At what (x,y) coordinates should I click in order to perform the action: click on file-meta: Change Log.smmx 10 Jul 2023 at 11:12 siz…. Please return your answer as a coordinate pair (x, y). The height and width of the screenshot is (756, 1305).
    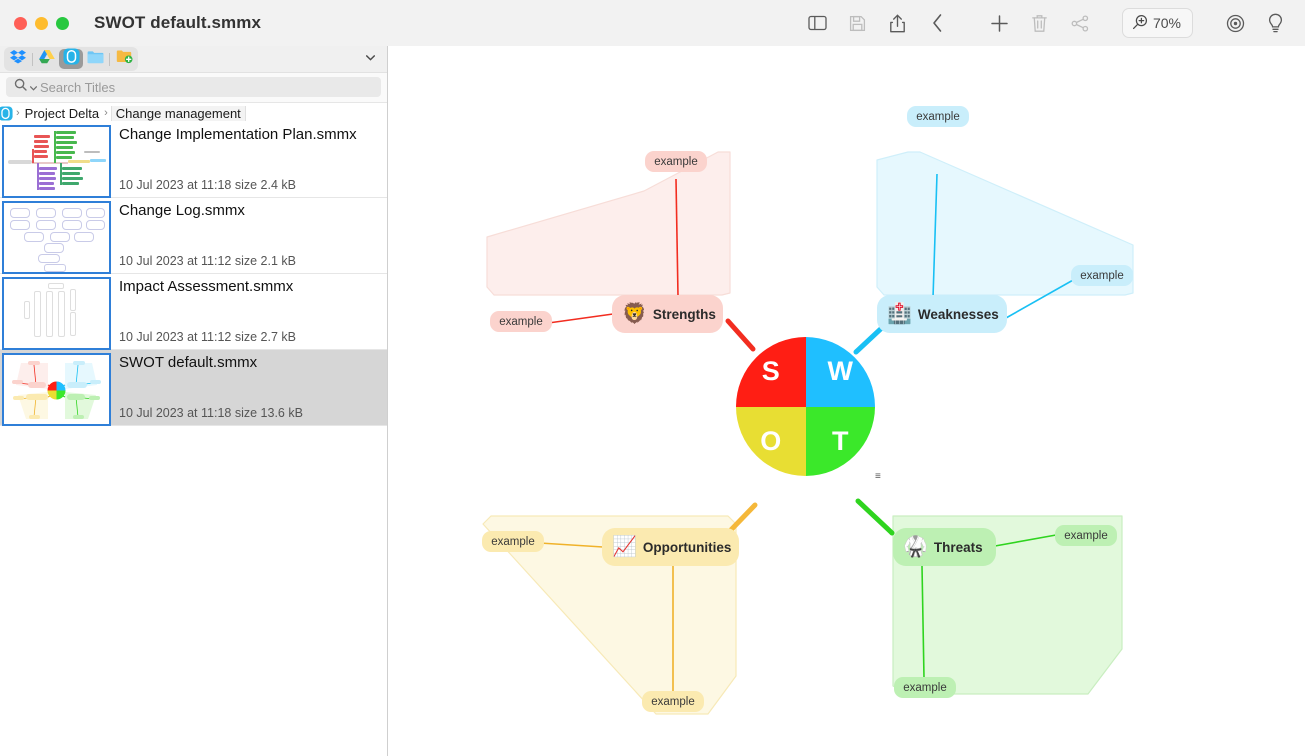
    Looking at the image, I should click on (249, 235).